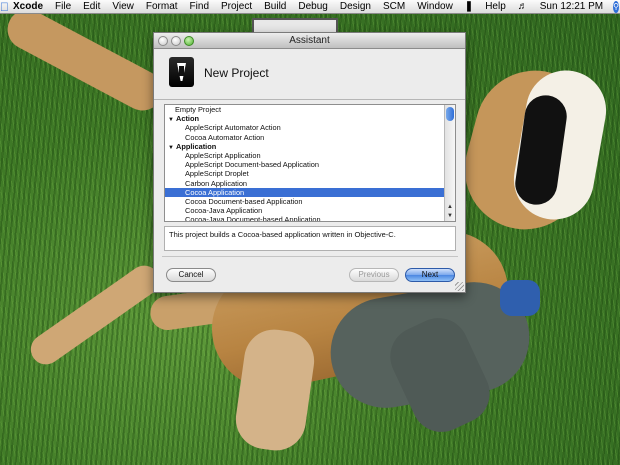  What do you see at coordinates (305, 155) in the screenshot?
I see `list-item: AppleScript Application` at bounding box center [305, 155].